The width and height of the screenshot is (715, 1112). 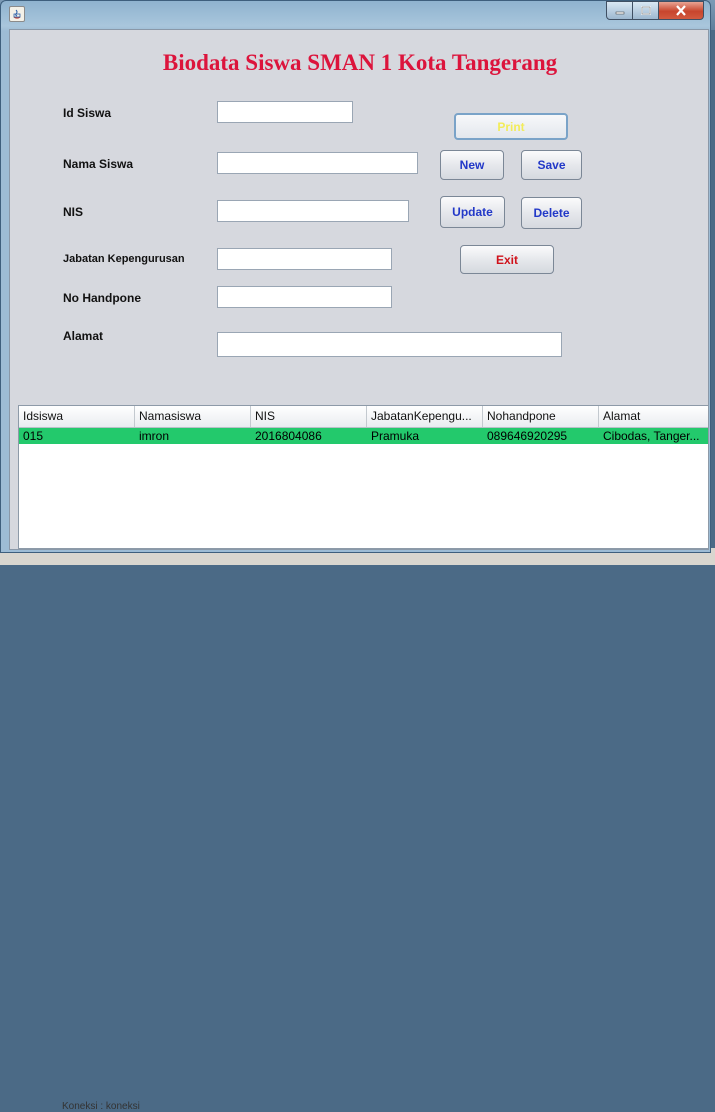 I want to click on column-header-namasiswa: Namasiswa, so click(x=193, y=416).